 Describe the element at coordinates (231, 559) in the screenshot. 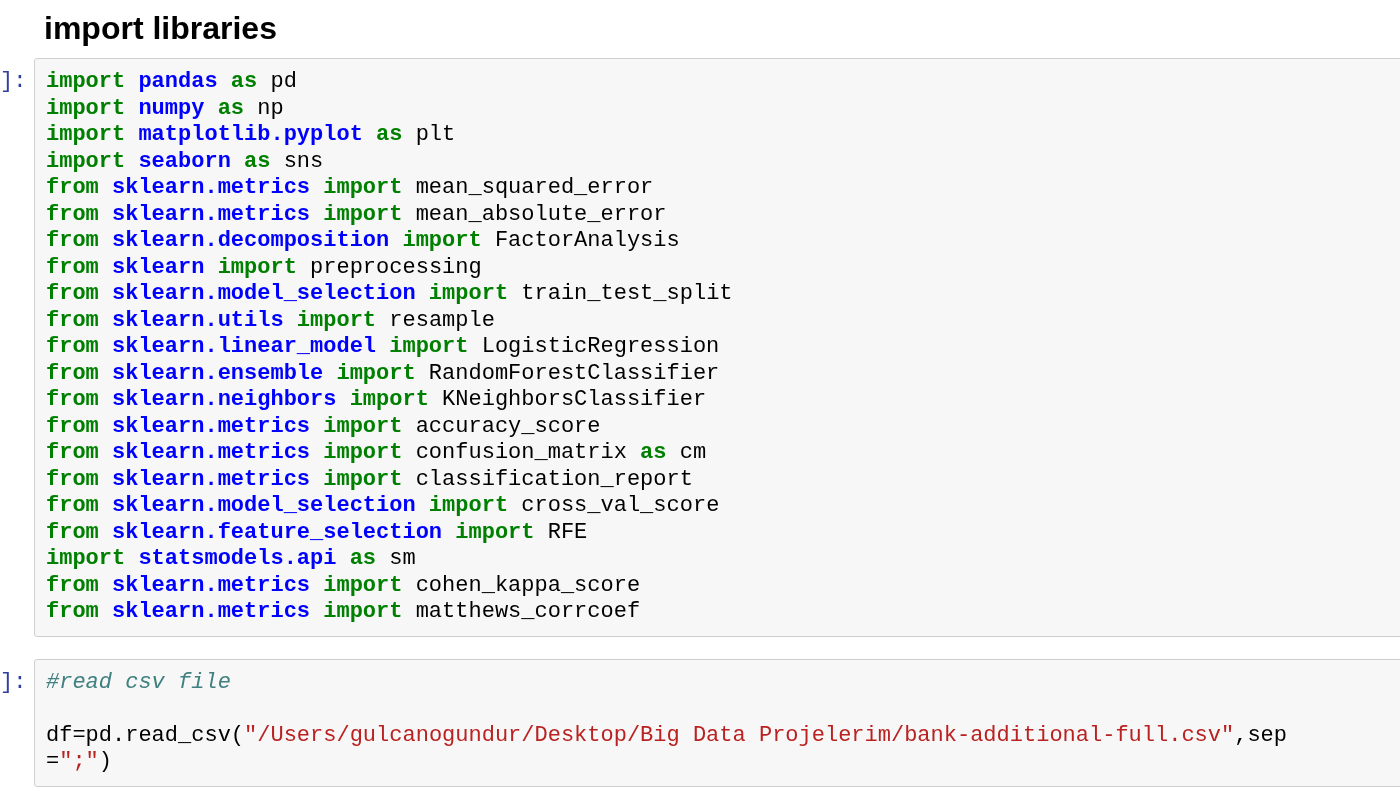

I see `code-line: import statsmodels.api as sm` at that location.